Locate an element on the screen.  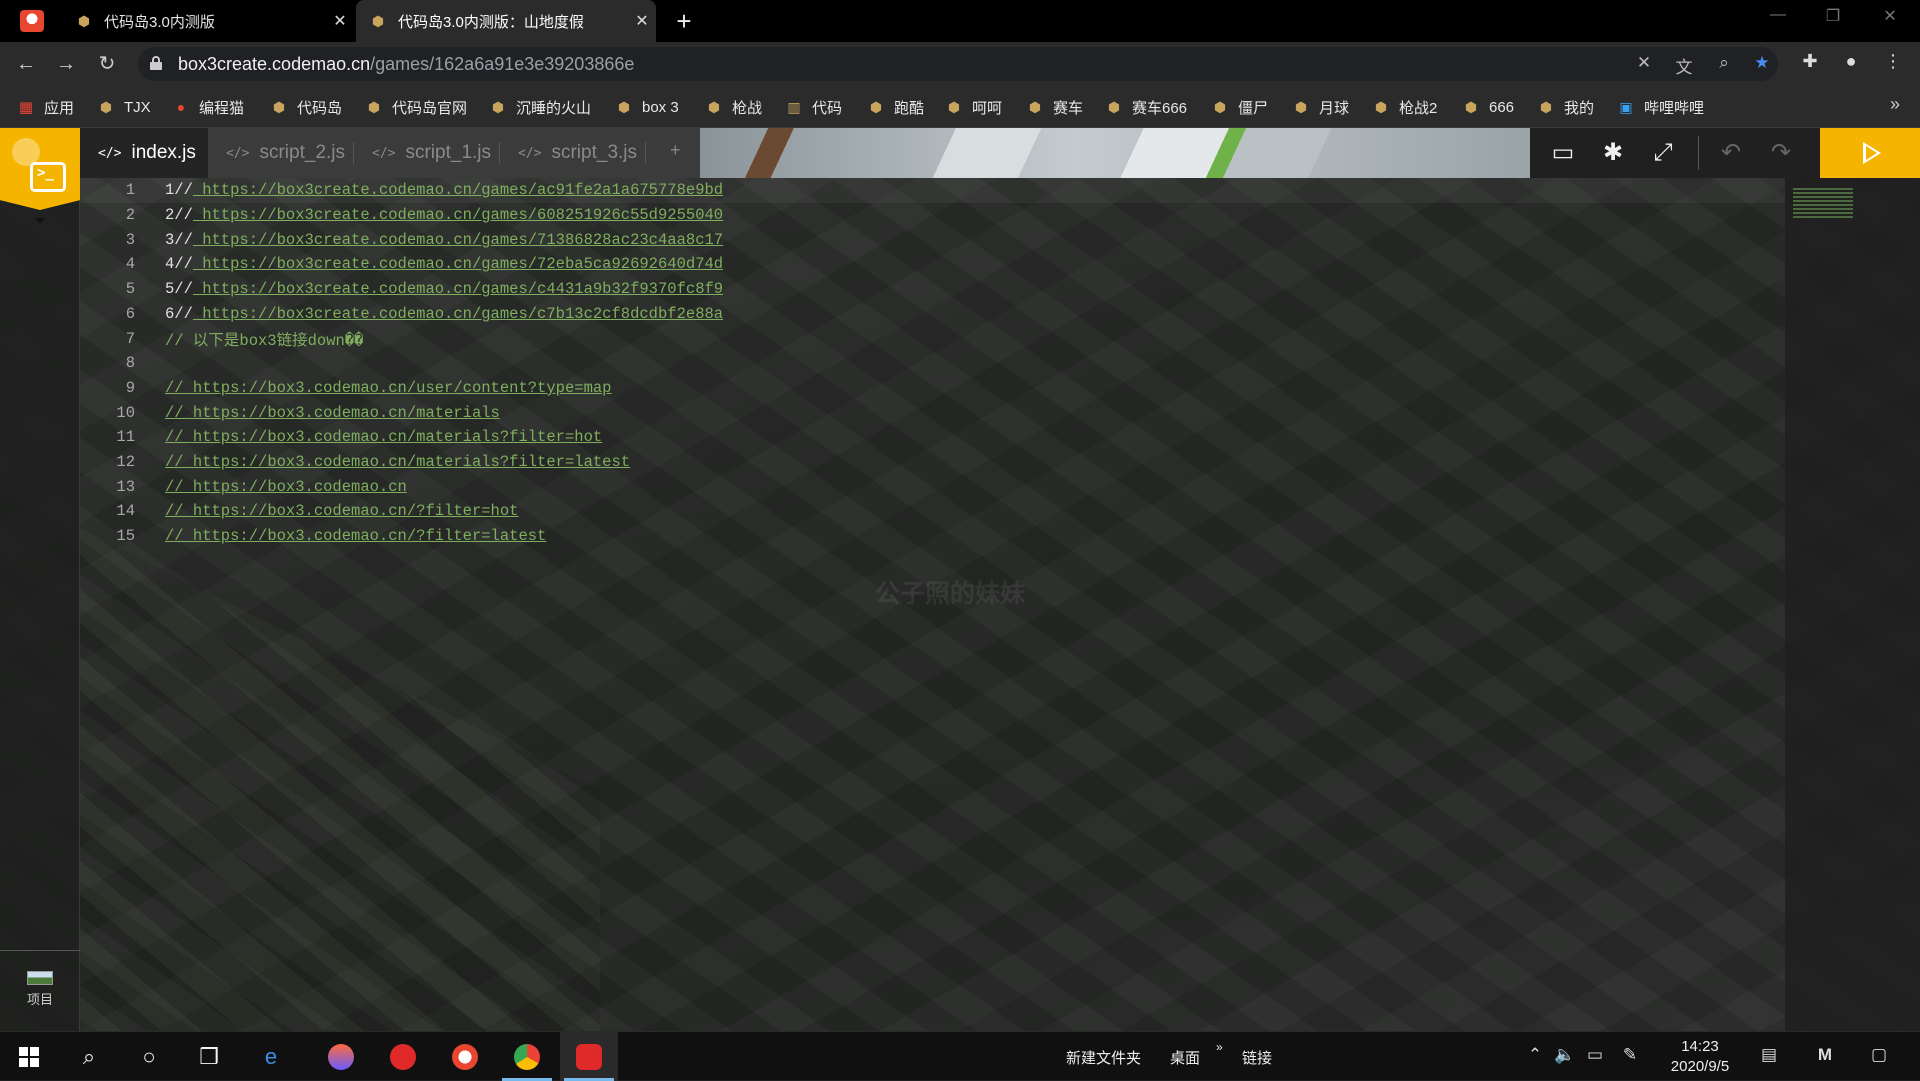
bookmark-item: ⬢ 月球 is located at coordinates (1321, 107).